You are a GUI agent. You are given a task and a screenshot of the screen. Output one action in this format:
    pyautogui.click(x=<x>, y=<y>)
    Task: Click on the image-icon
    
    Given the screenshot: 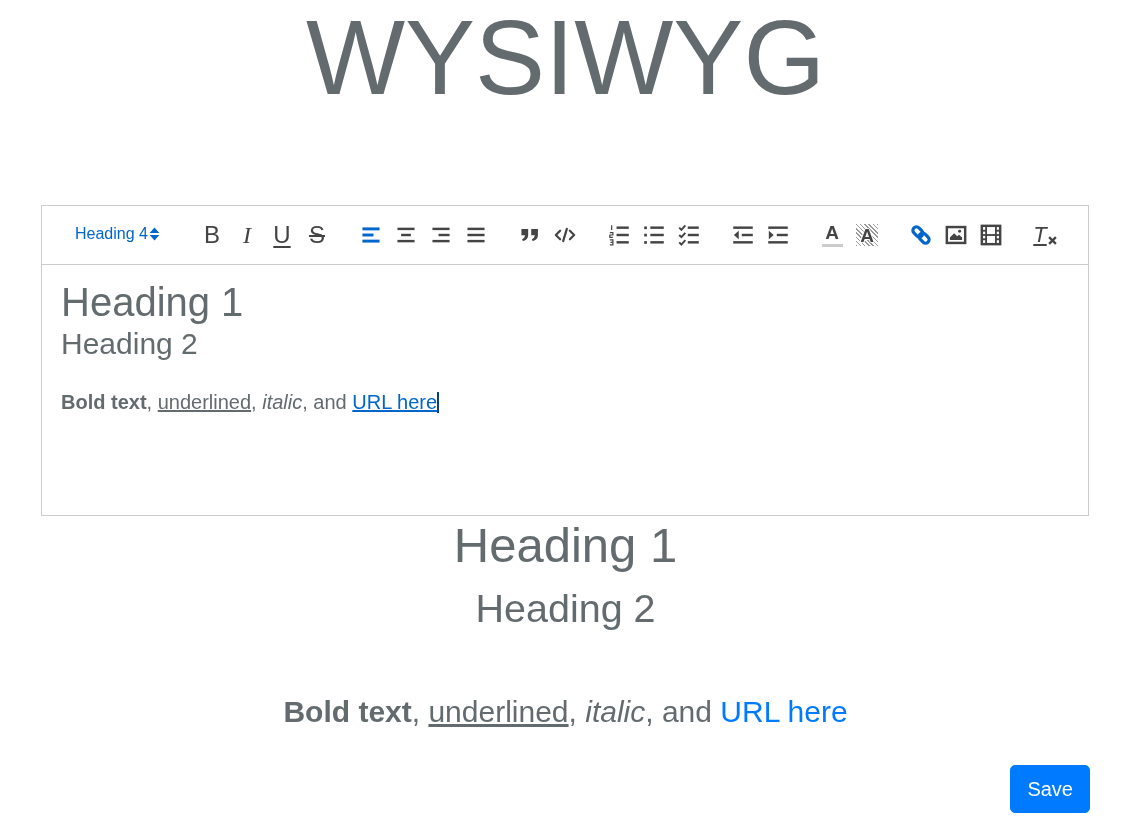 What is the action you would take?
    pyautogui.click(x=956, y=235)
    